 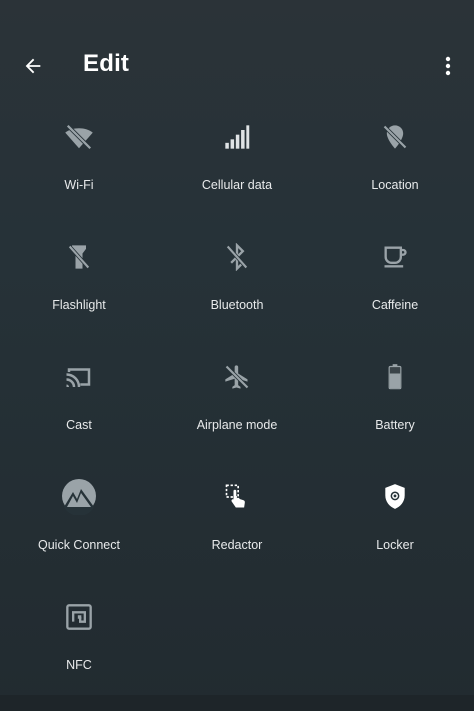 I want to click on tile-quick-connect: Quick Connect, so click(x=79, y=510).